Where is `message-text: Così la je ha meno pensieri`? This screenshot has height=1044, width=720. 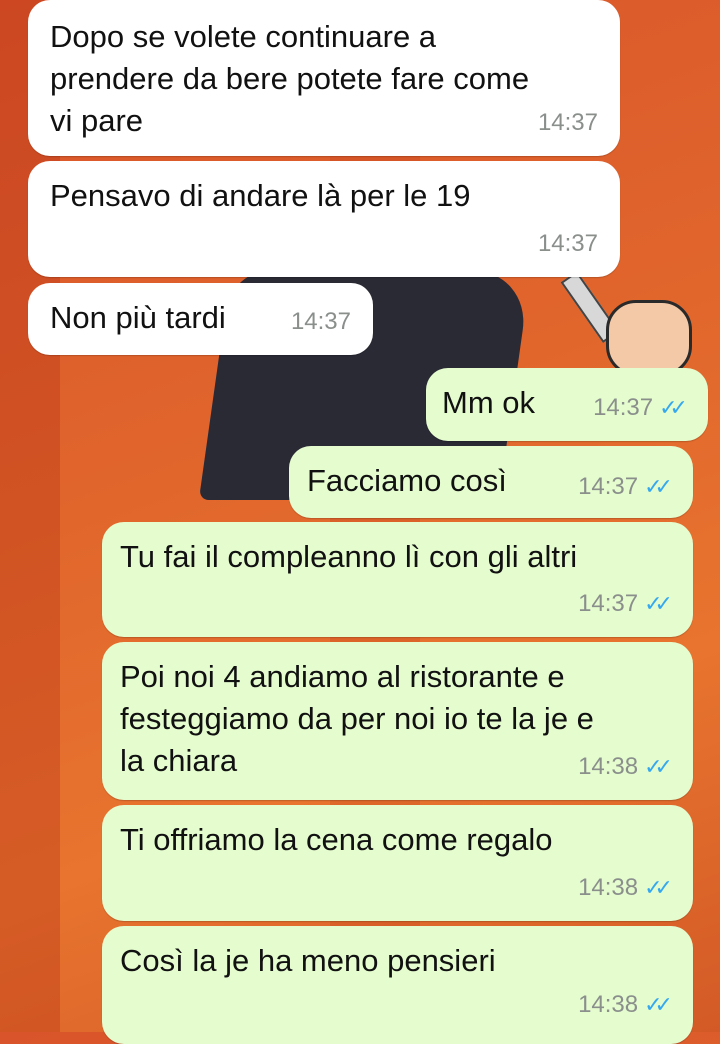 message-text: Così la je ha meno pensieri is located at coordinates (308, 960).